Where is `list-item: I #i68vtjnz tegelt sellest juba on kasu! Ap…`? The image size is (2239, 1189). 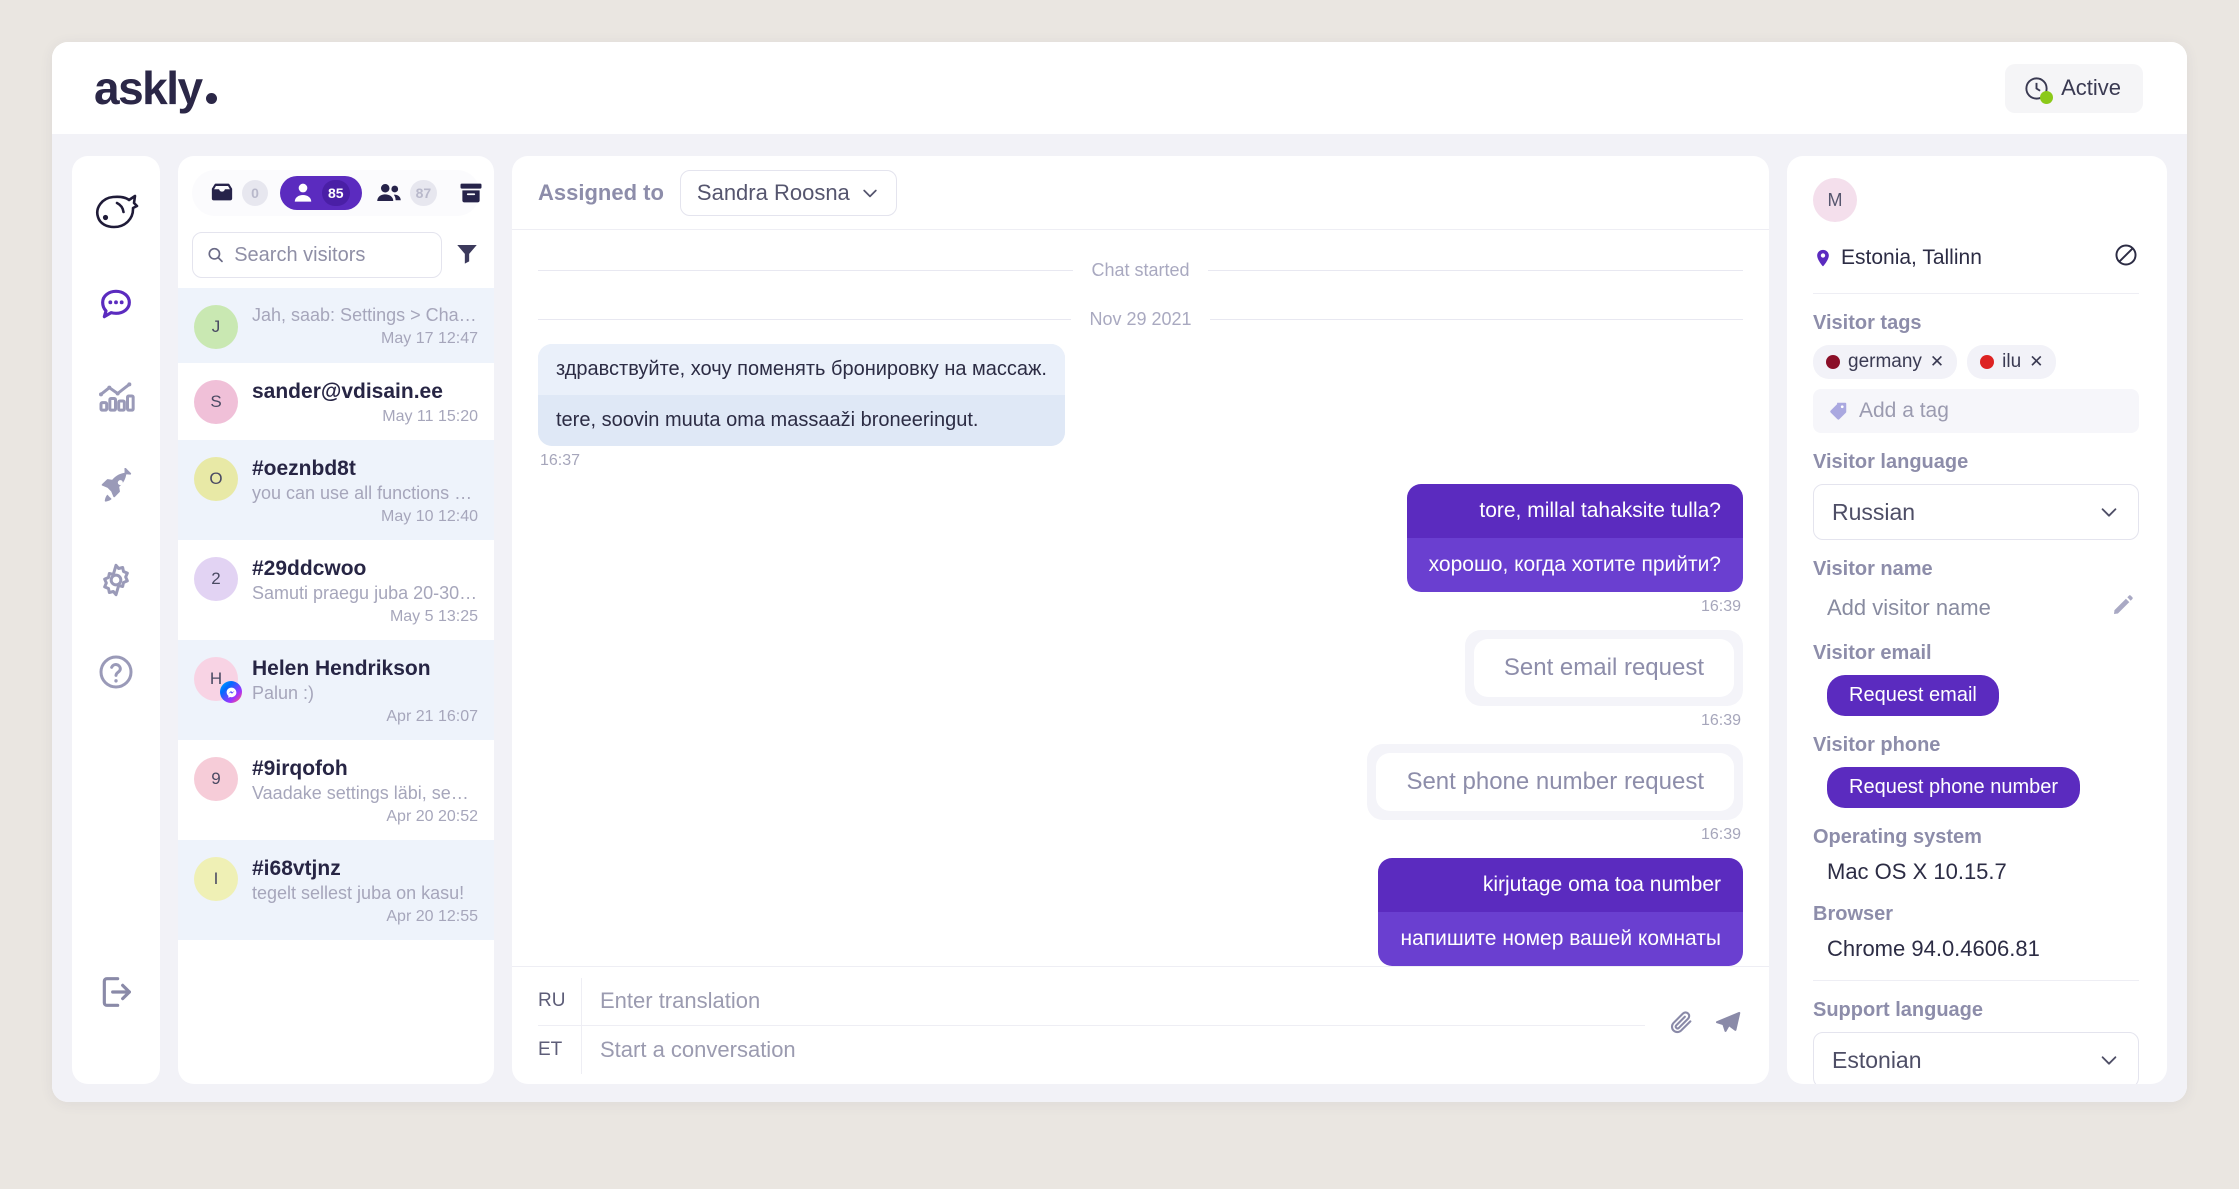
list-item: I #i68vtjnz tegelt sellest juba on kasu! Ap… is located at coordinates (336, 890).